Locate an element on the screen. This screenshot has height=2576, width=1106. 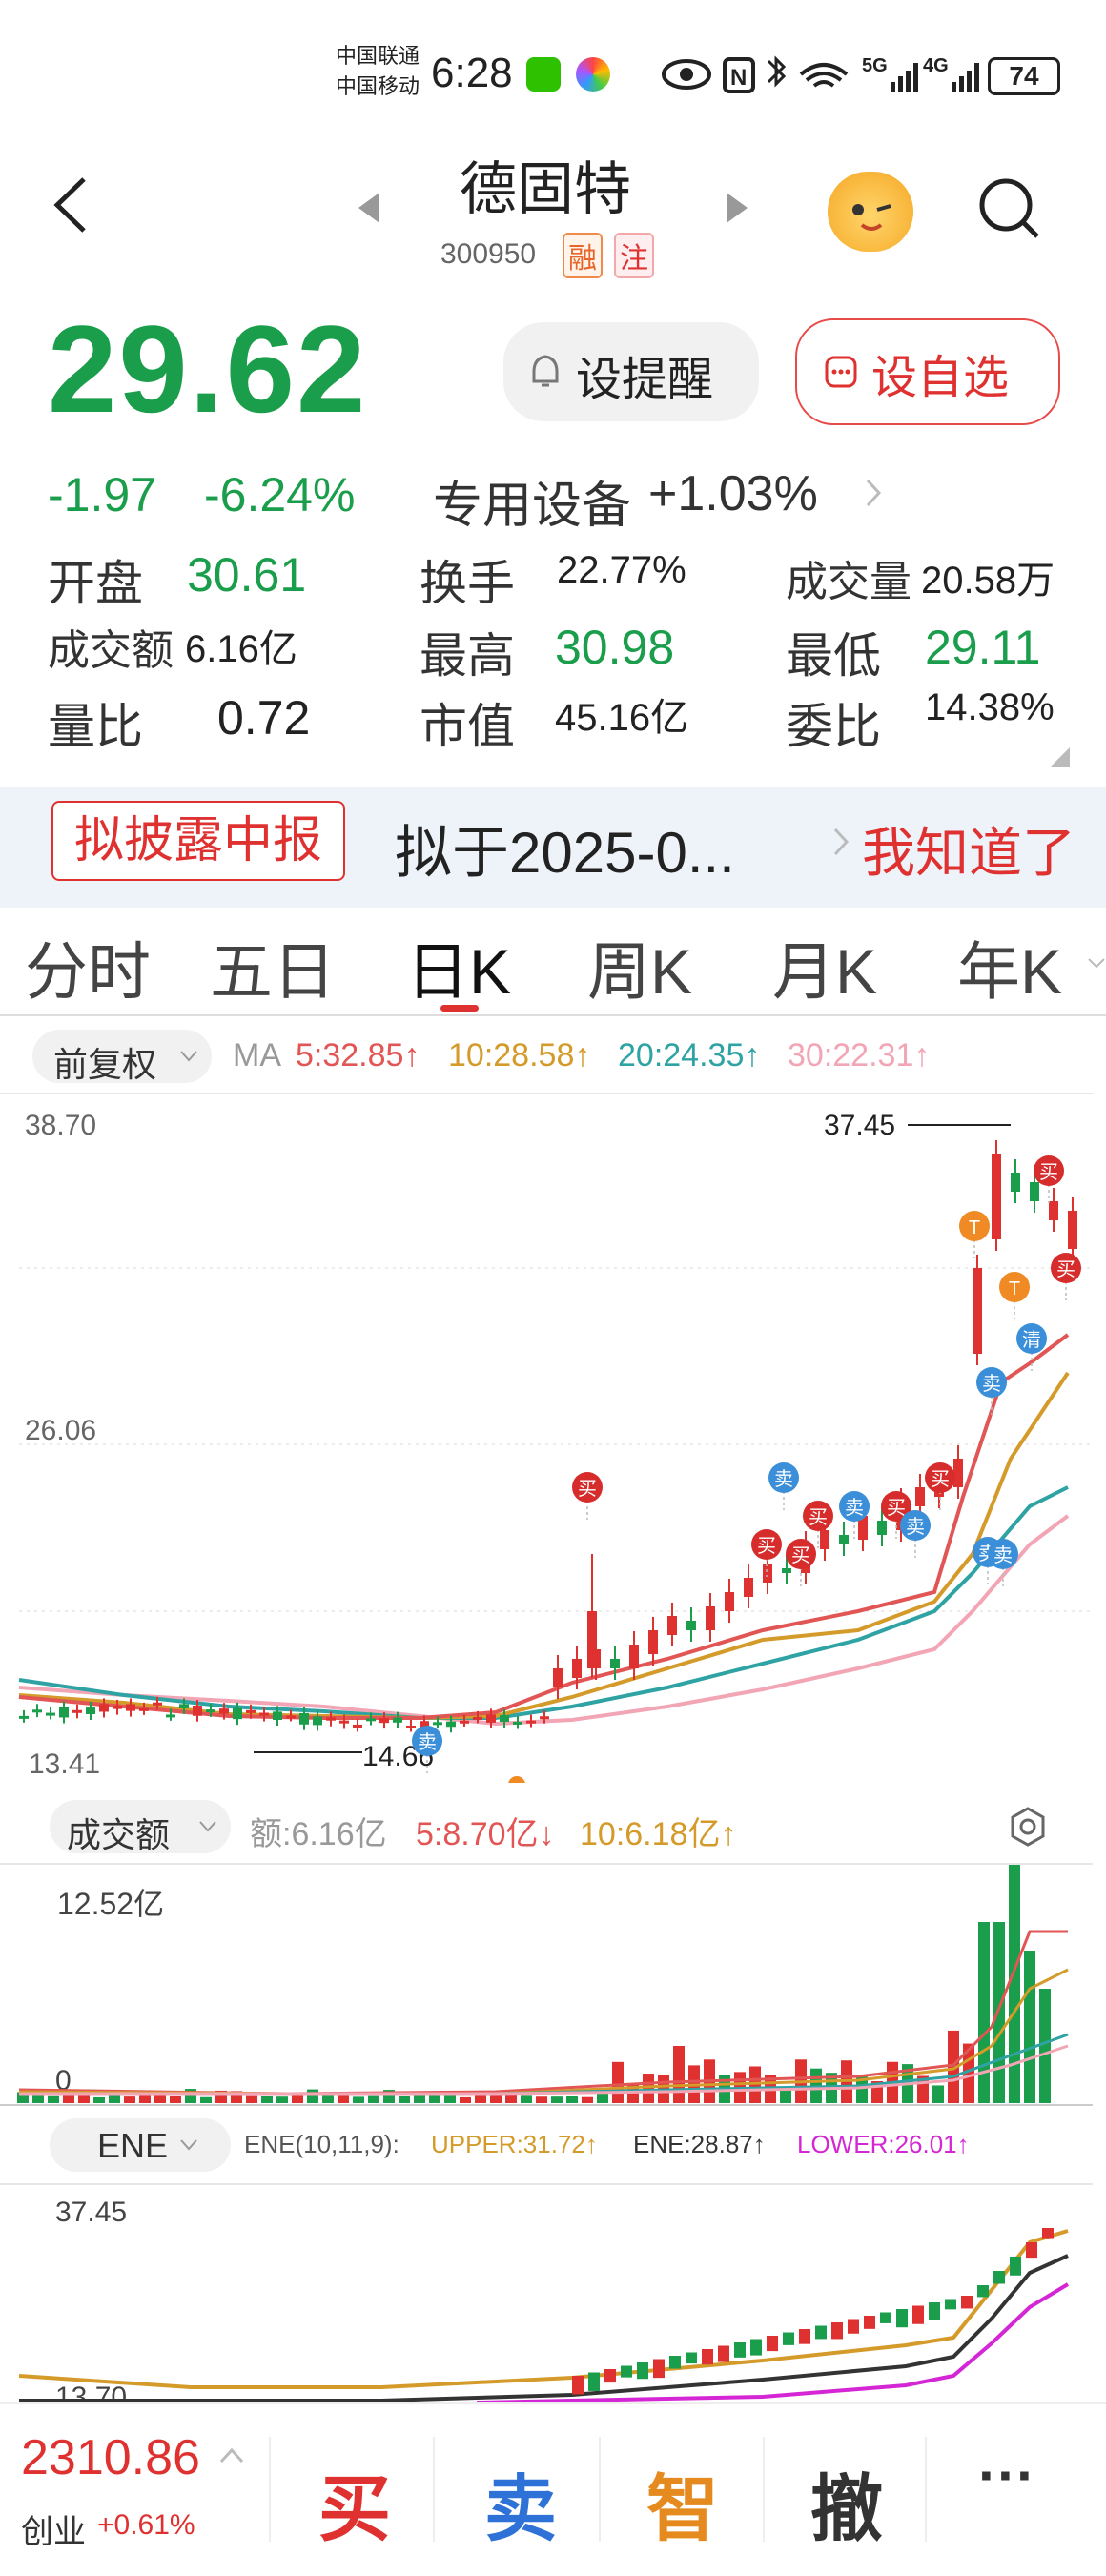
order-ratio-label: 委比 is located at coordinates (833, 726).